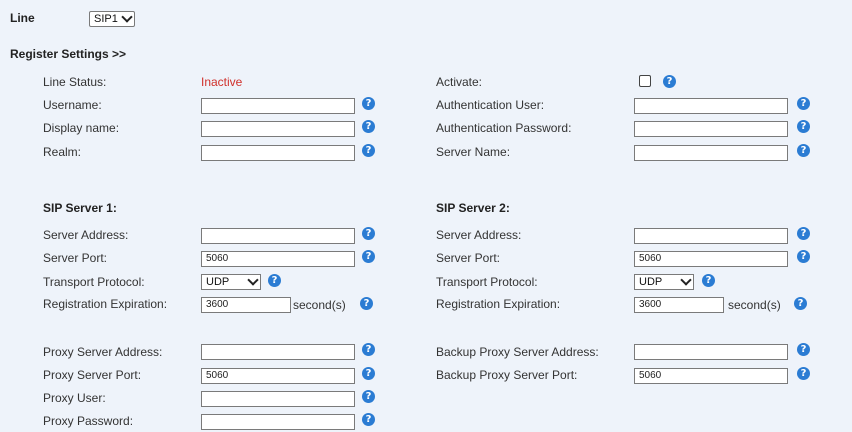 This screenshot has height=432, width=852. I want to click on sip2-port-input: 5060, so click(711, 259).